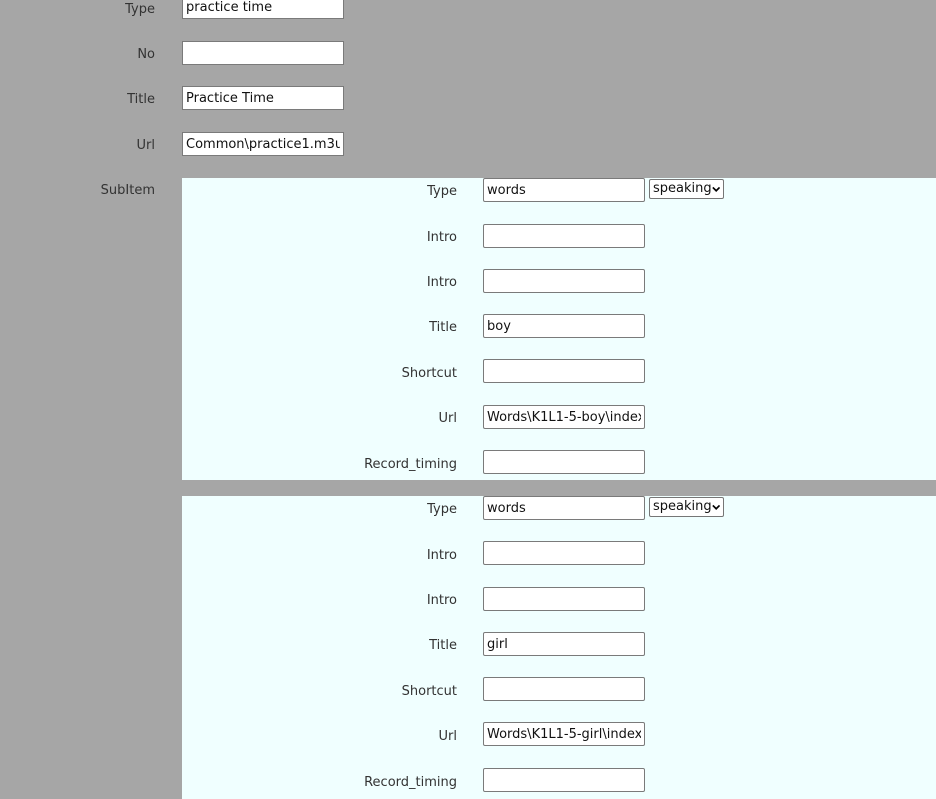 This screenshot has width=936, height=799. What do you see at coordinates (442, 191) in the screenshot?
I see `subitem-1-type-label: Type` at bounding box center [442, 191].